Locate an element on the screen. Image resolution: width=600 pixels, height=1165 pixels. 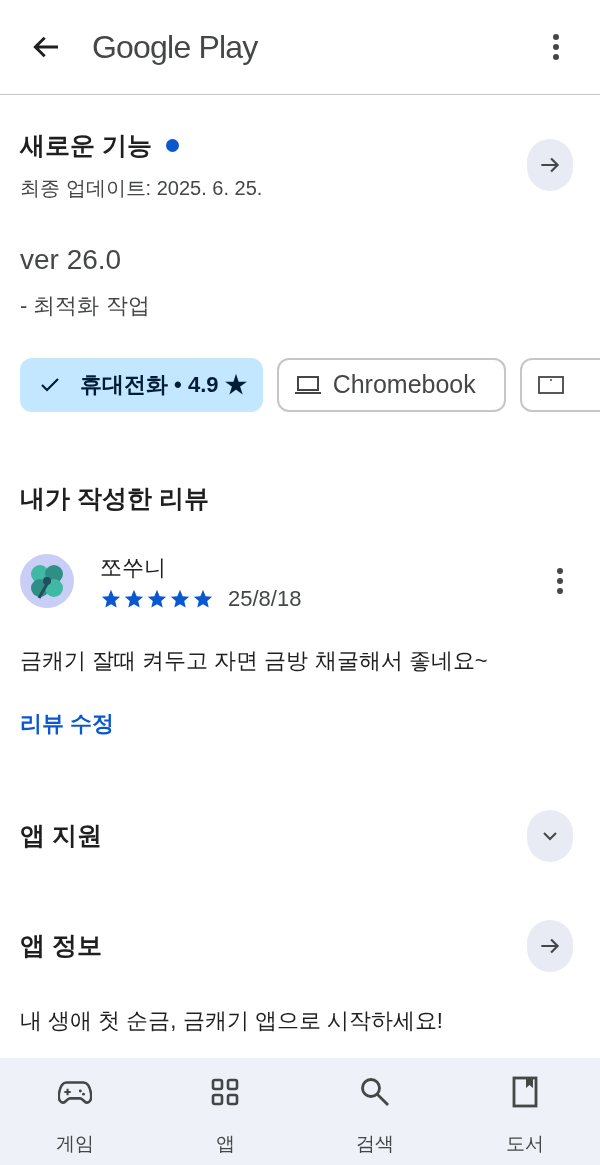
review-text: 금캐기 잘때 켜두고 자면 금방 채굴해서 좋네요~ is located at coordinates (254, 661).